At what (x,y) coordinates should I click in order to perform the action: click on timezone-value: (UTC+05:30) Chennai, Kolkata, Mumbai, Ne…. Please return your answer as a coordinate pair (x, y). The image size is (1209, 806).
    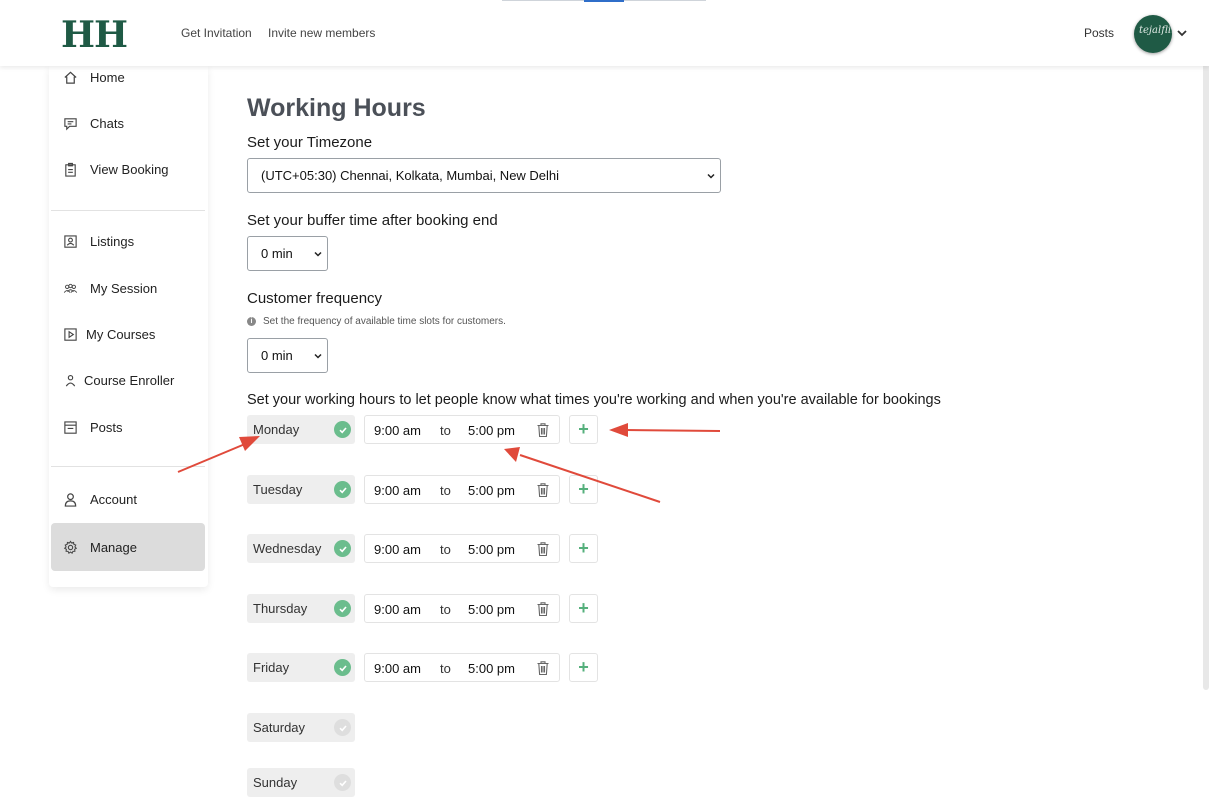
    Looking at the image, I should click on (410, 175).